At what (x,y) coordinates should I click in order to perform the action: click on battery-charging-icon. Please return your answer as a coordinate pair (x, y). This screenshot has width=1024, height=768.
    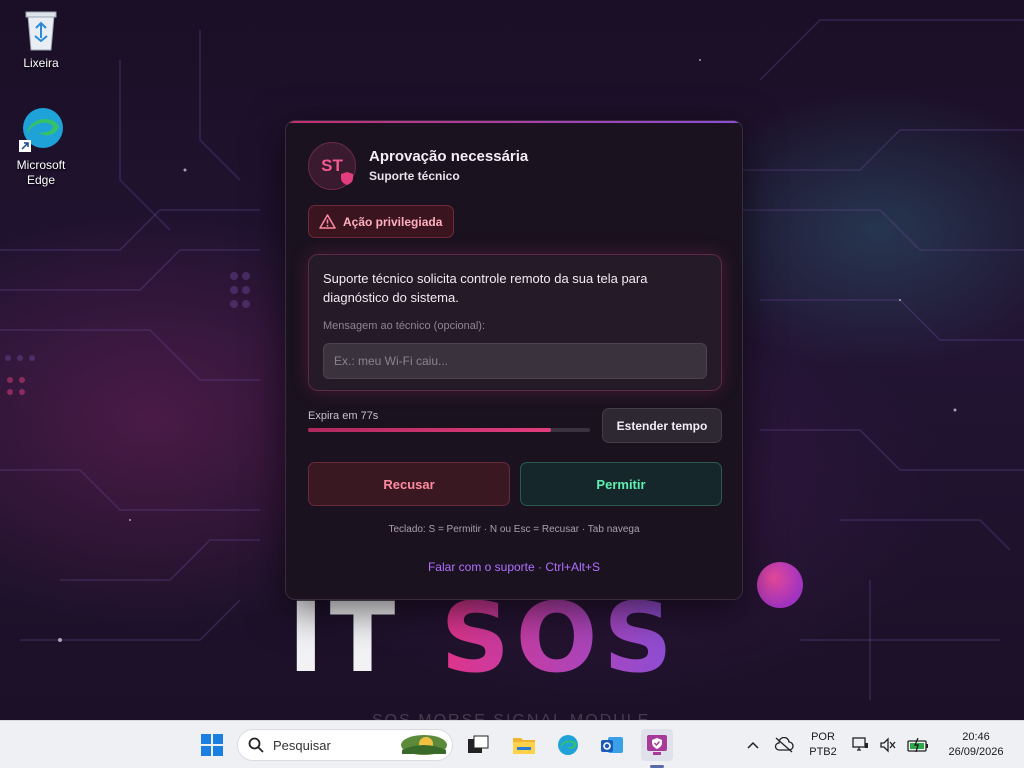
    Looking at the image, I should click on (917, 745).